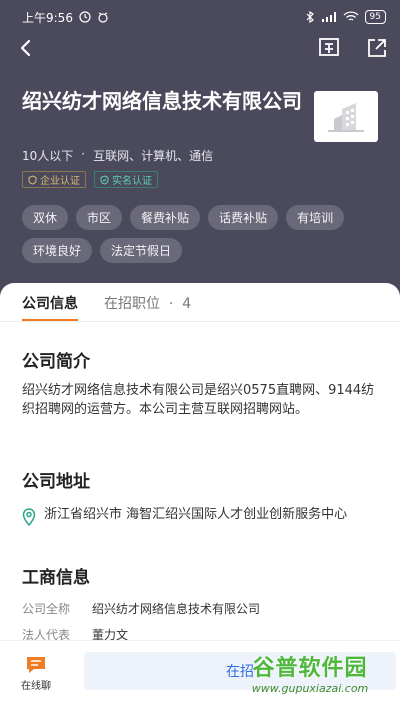 This screenshot has height=711, width=400. I want to click on business-value: 绍兴纺才网络信息技术有限公司, so click(176, 609).